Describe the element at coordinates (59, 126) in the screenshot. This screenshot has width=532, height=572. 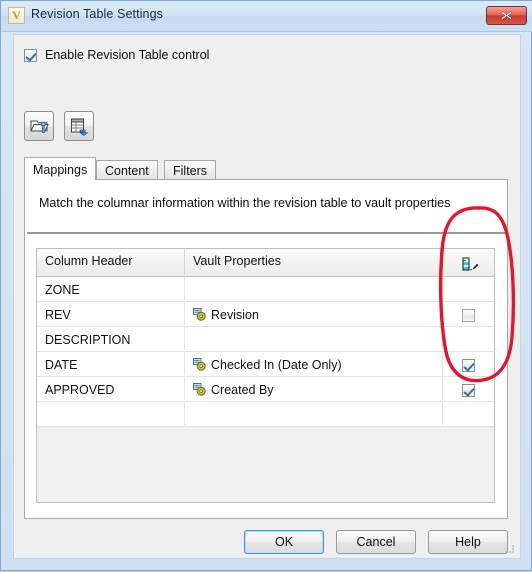
I see `toolbar` at that location.